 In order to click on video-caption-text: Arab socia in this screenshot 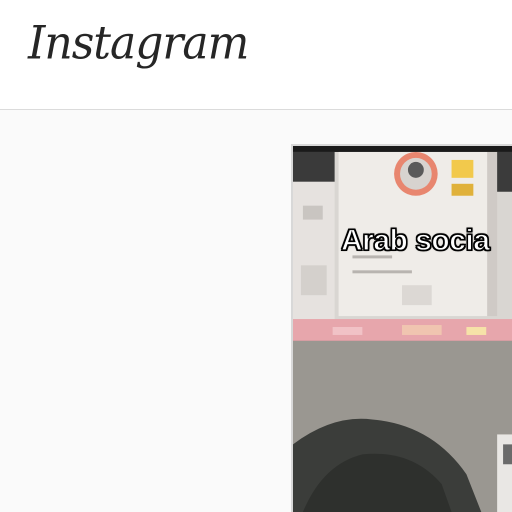, I will do `click(415, 240)`.